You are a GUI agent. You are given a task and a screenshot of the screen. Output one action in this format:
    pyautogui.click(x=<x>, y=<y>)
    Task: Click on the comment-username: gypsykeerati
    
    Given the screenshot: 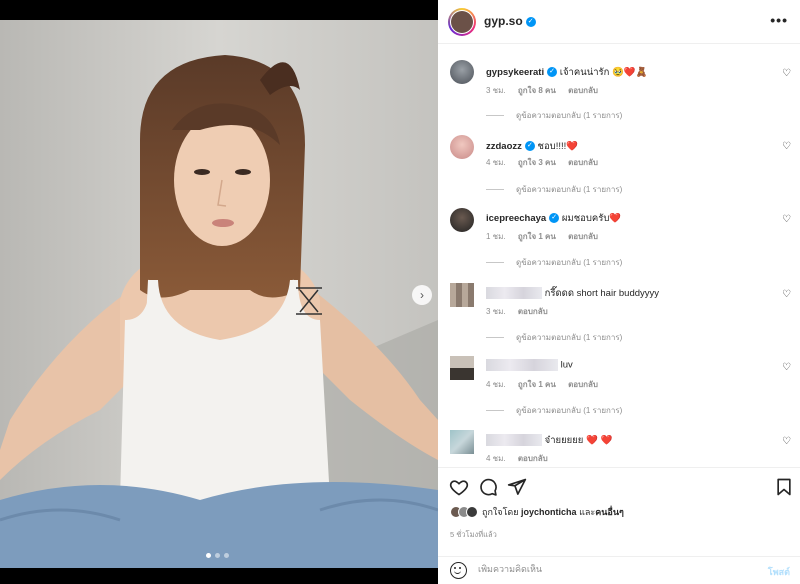 What is the action you would take?
    pyautogui.click(x=515, y=72)
    